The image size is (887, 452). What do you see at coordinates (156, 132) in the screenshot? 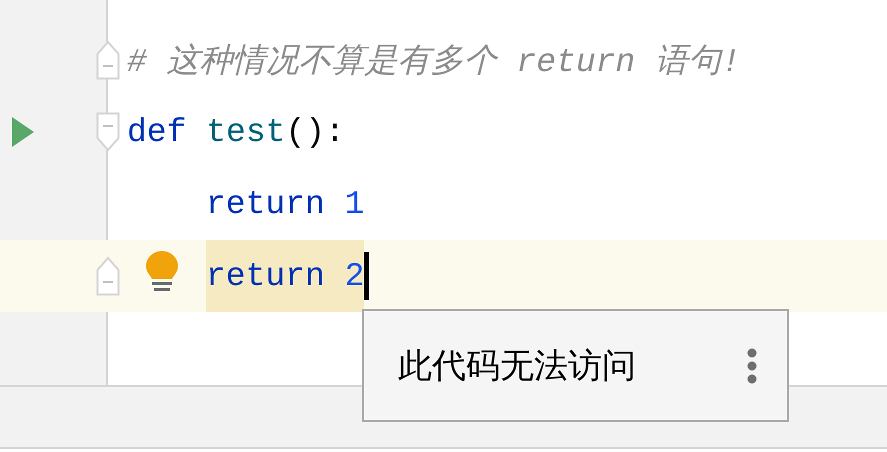
I see `keyword: def` at bounding box center [156, 132].